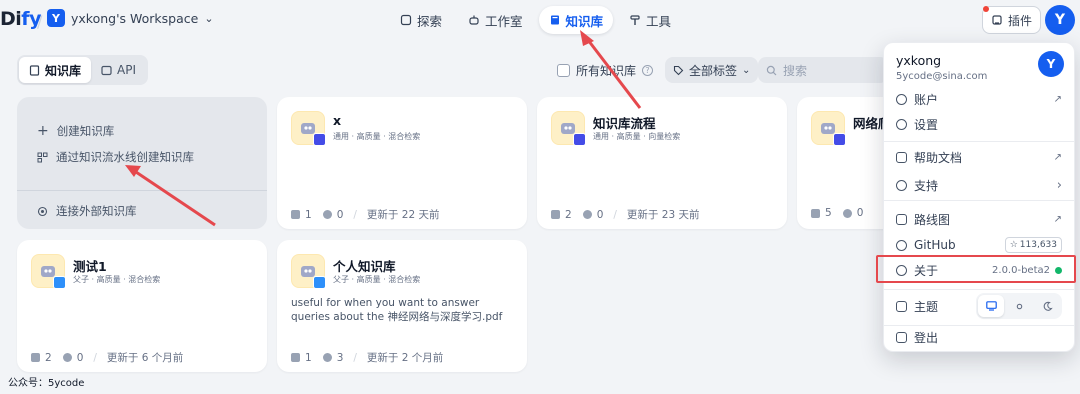  I want to click on robot-icon, so click(474, 20).